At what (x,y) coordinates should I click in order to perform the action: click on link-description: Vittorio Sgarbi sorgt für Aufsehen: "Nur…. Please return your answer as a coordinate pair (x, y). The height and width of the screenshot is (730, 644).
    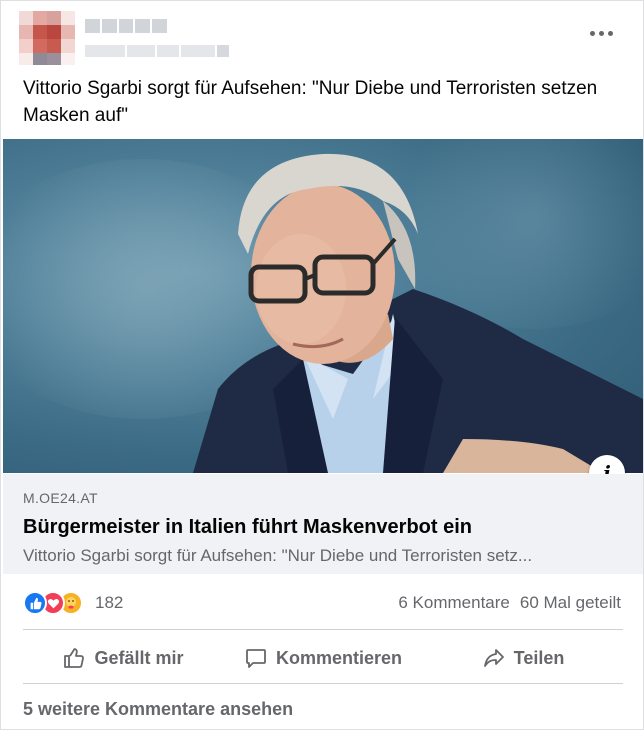
    Looking at the image, I should click on (278, 555).